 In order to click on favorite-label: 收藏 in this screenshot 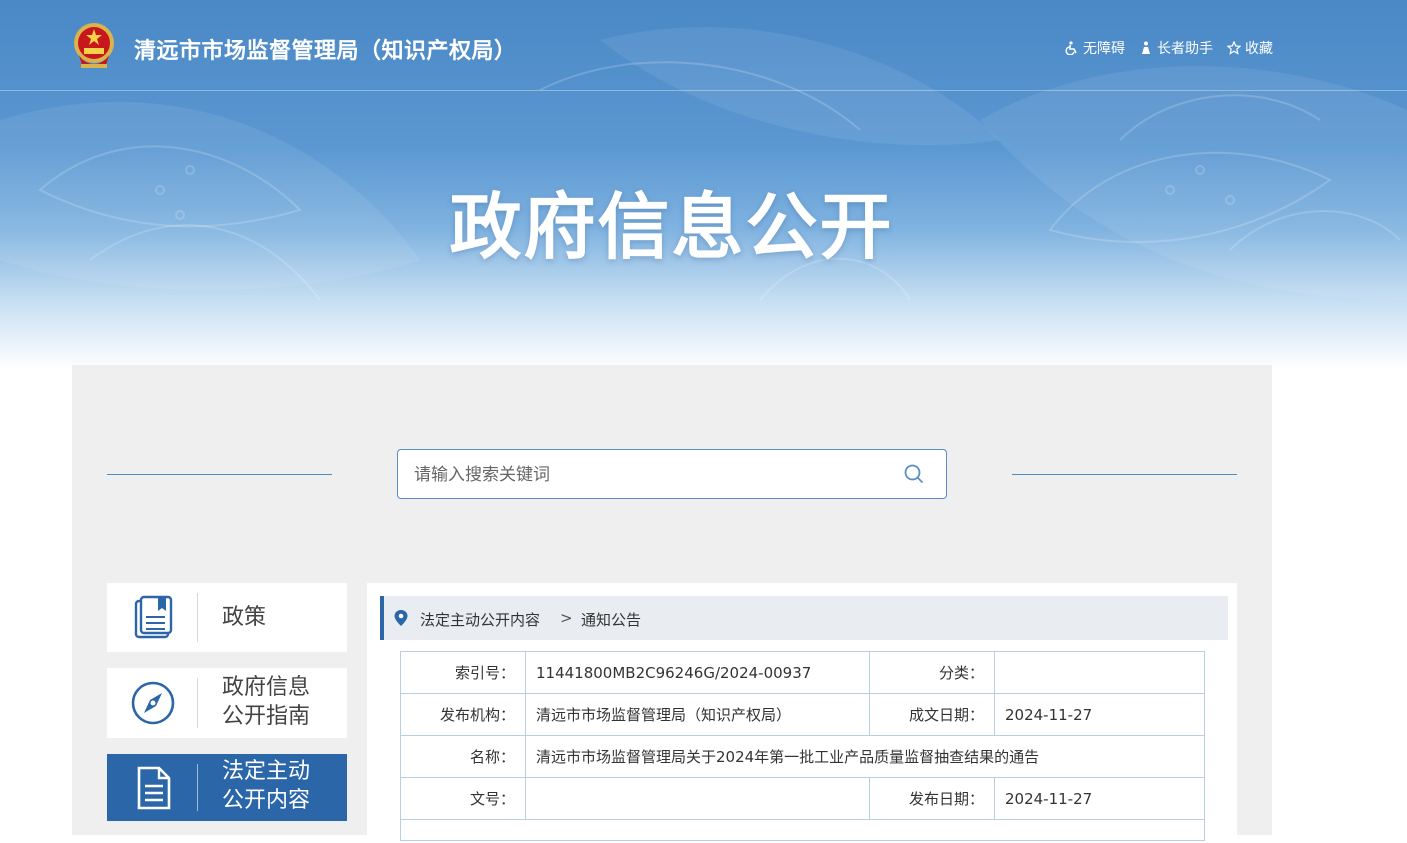, I will do `click(1259, 49)`.